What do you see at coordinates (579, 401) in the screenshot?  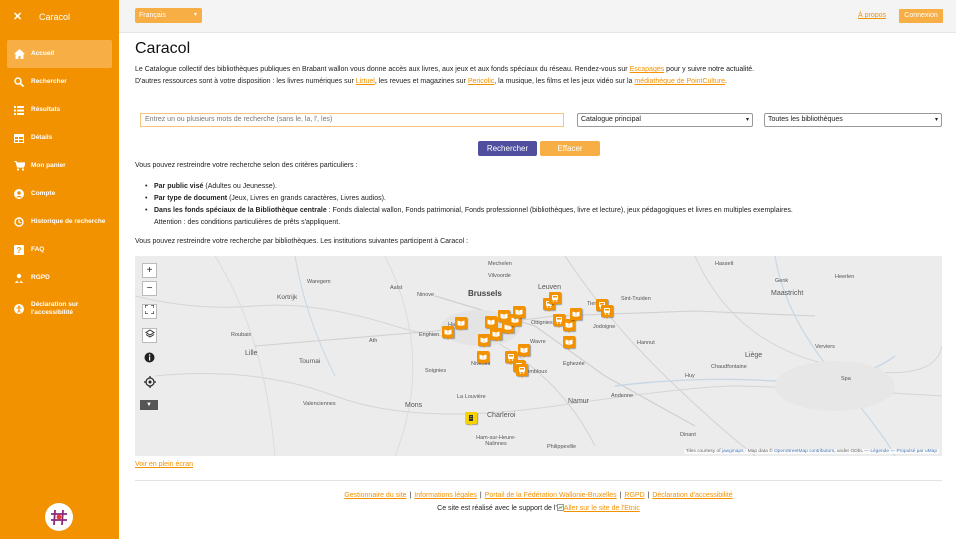 I see `map-label: Namur` at bounding box center [579, 401].